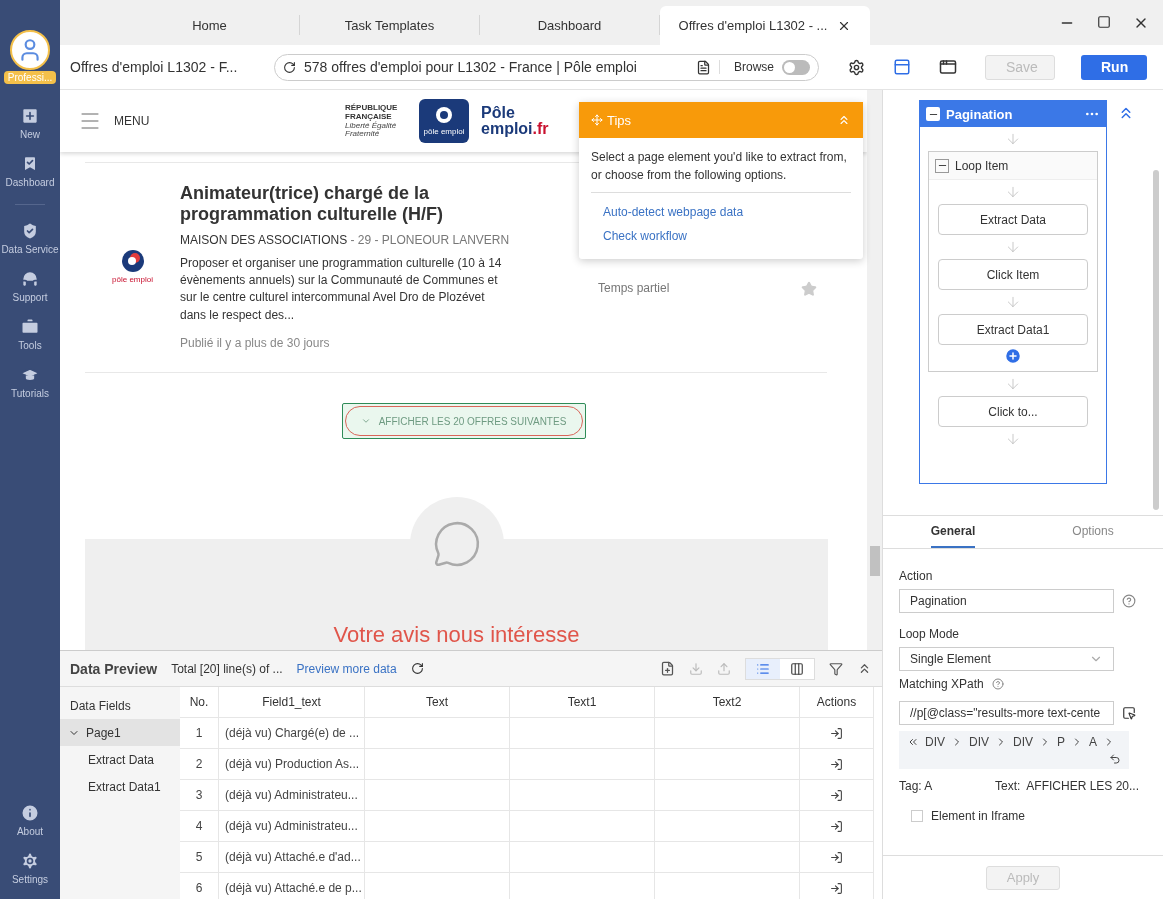  Describe the element at coordinates (1013, 274) in the screenshot. I see `workflow-step: Click Item` at that location.